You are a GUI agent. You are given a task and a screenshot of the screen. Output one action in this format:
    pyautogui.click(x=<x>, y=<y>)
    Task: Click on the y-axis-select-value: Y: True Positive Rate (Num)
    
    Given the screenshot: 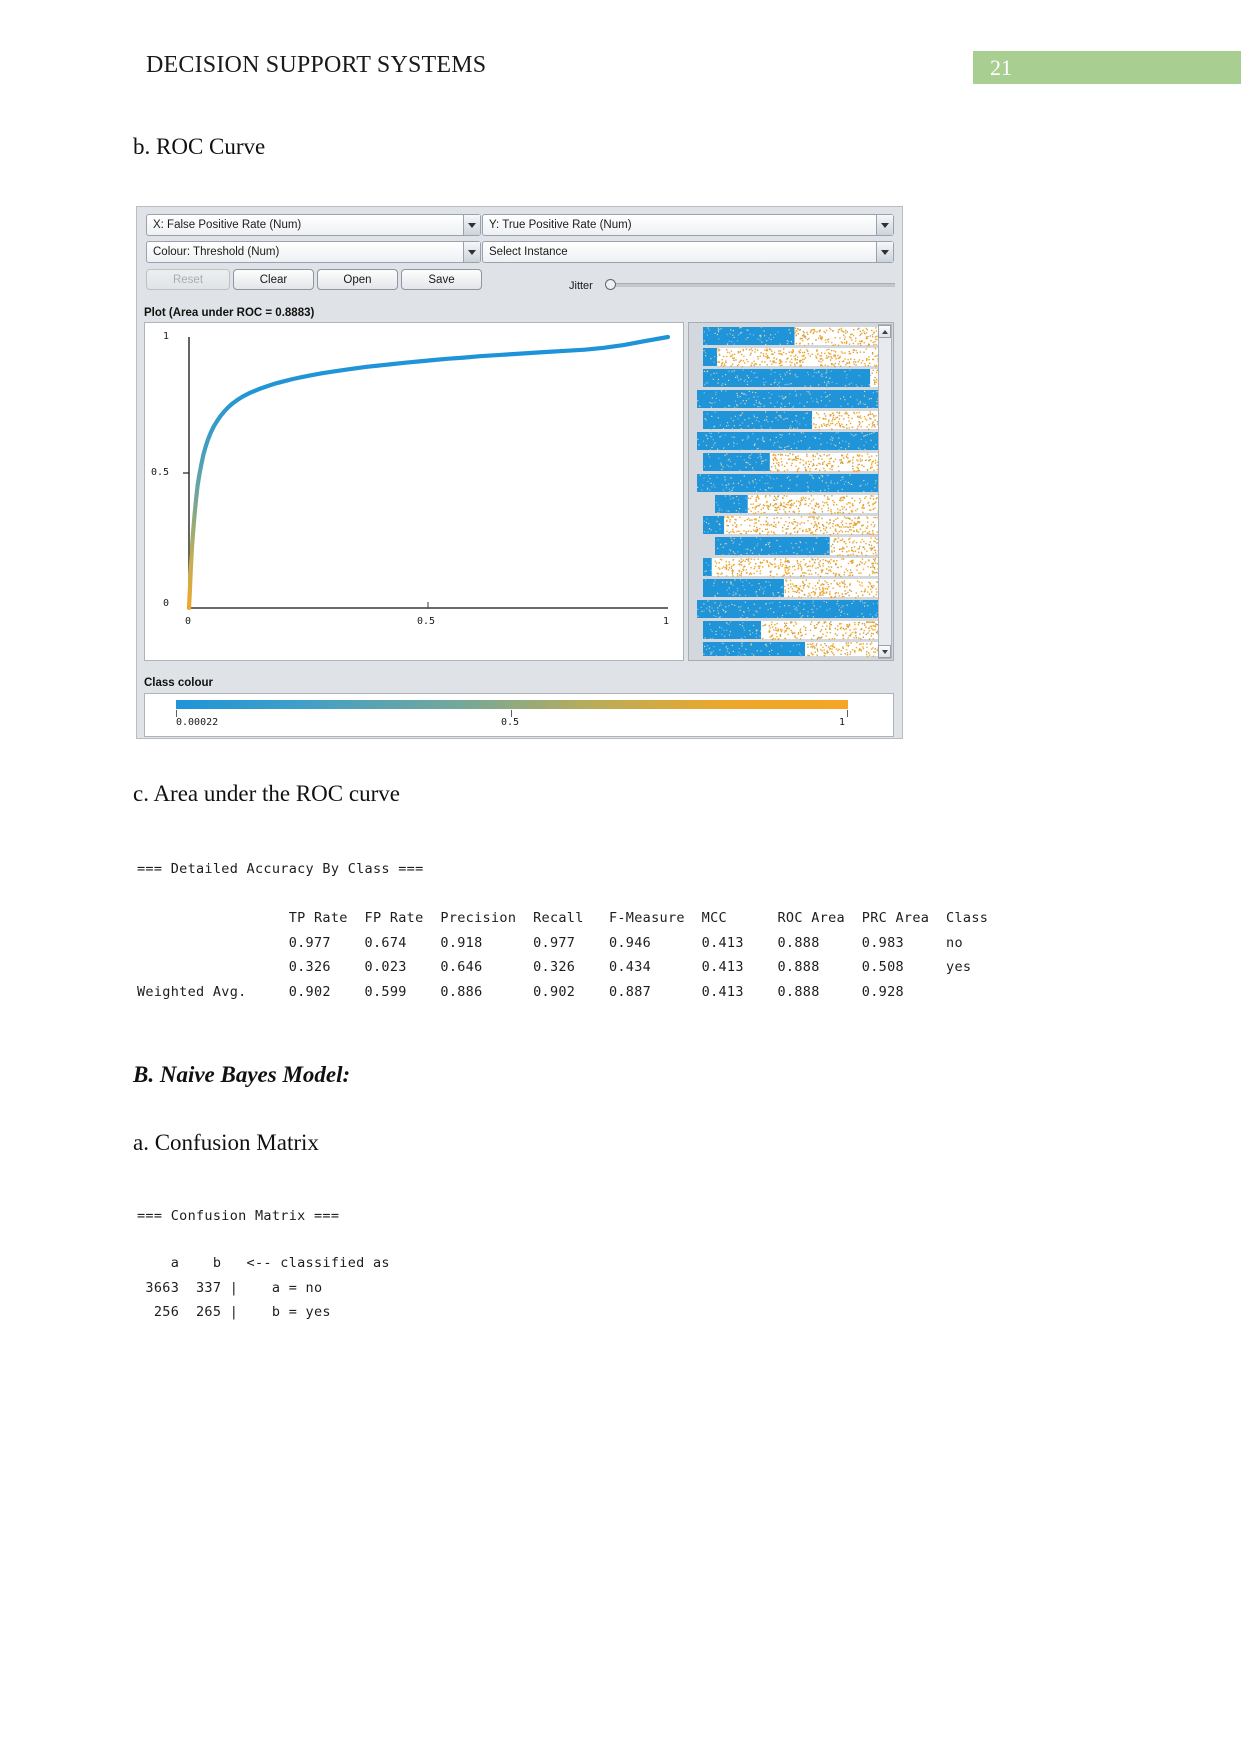 What is the action you would take?
    pyautogui.click(x=560, y=225)
    